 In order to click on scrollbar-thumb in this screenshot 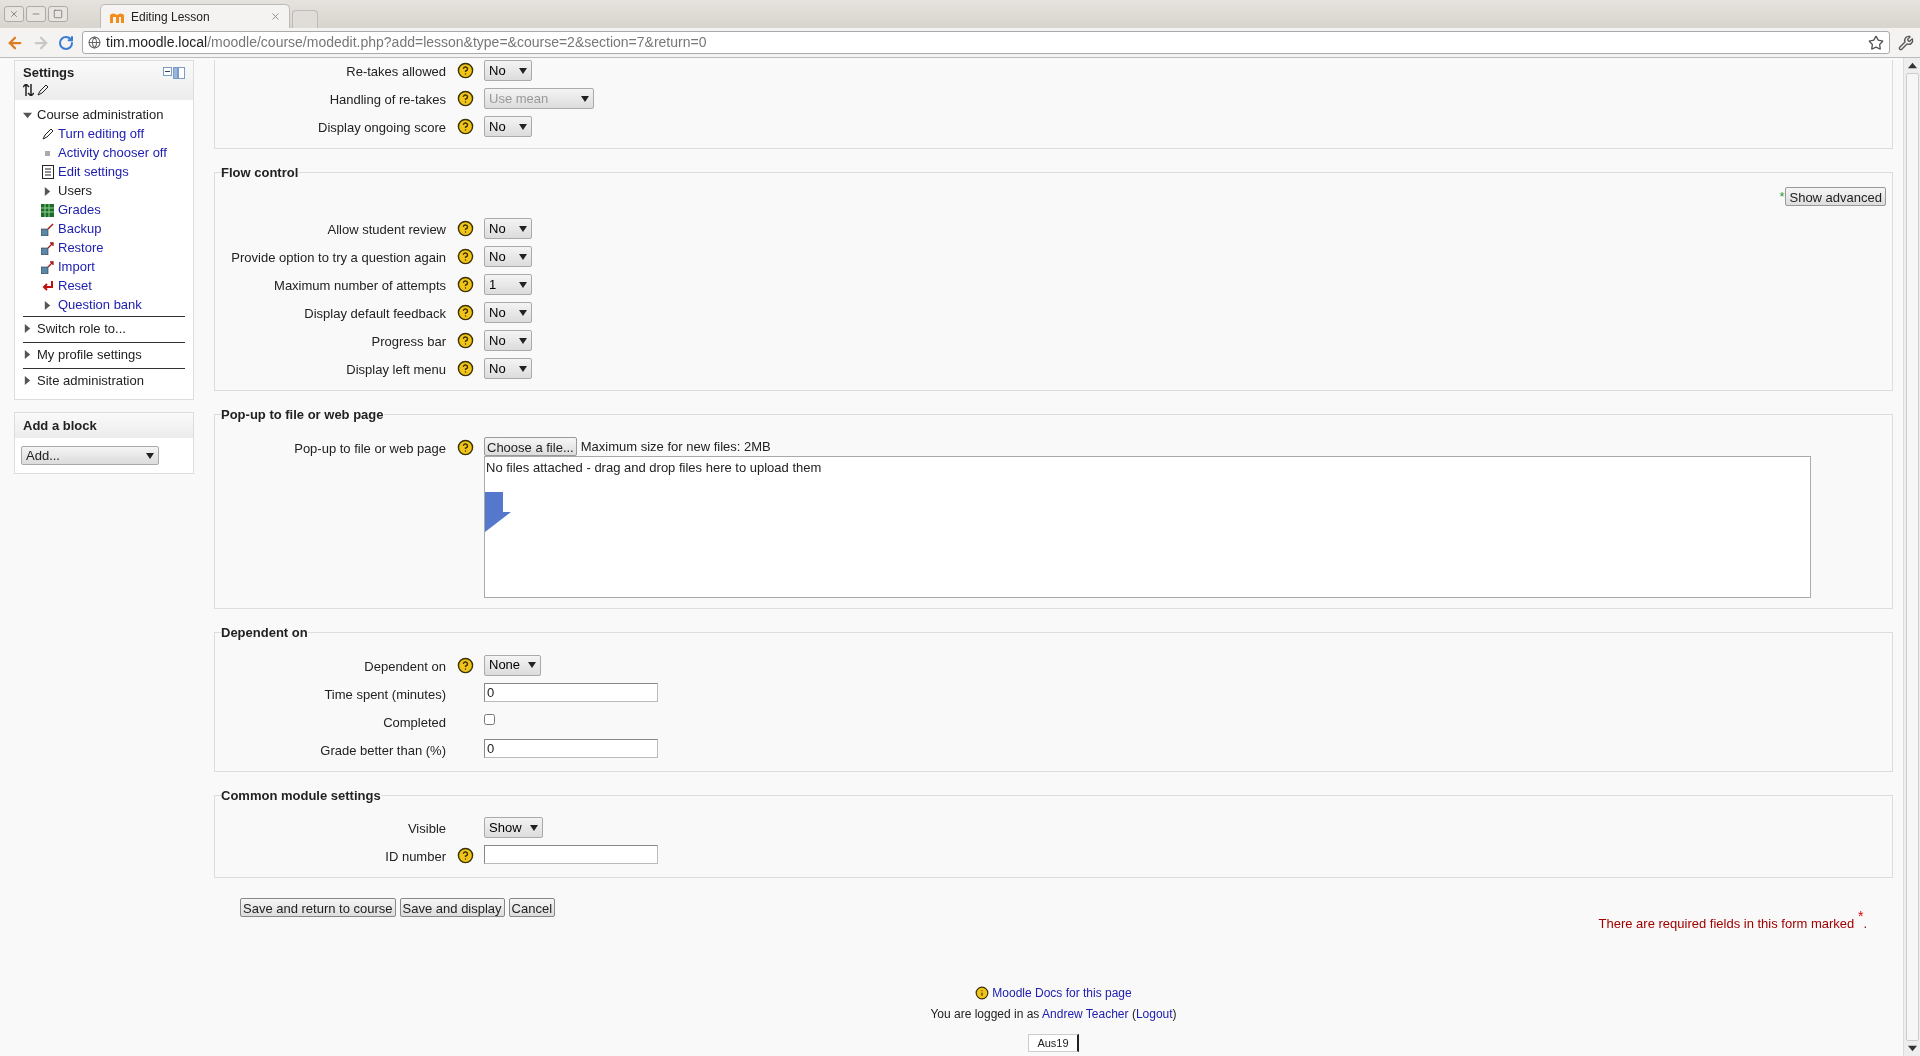, I will do `click(1912, 557)`.